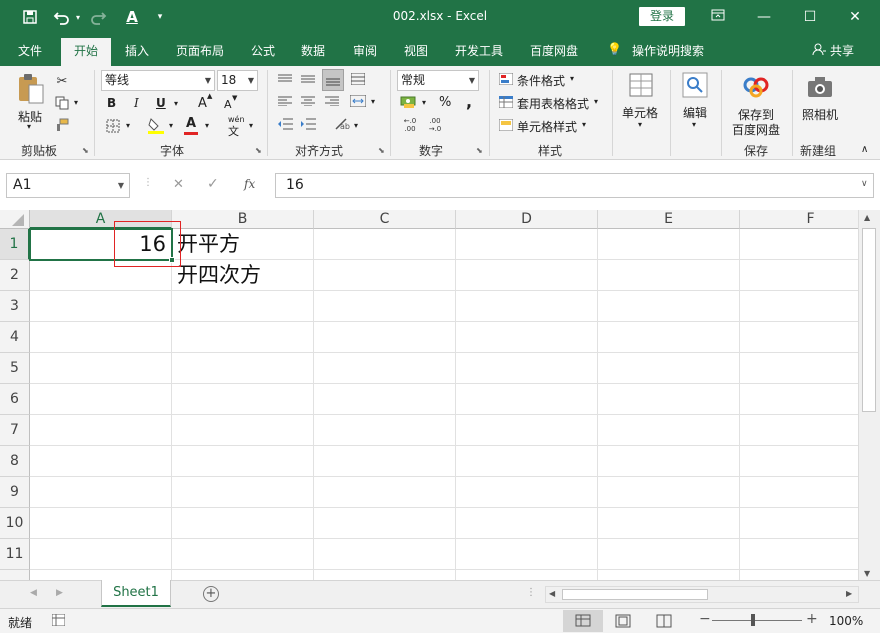  I want to click on decrease-indent-icon, so click(285, 124).